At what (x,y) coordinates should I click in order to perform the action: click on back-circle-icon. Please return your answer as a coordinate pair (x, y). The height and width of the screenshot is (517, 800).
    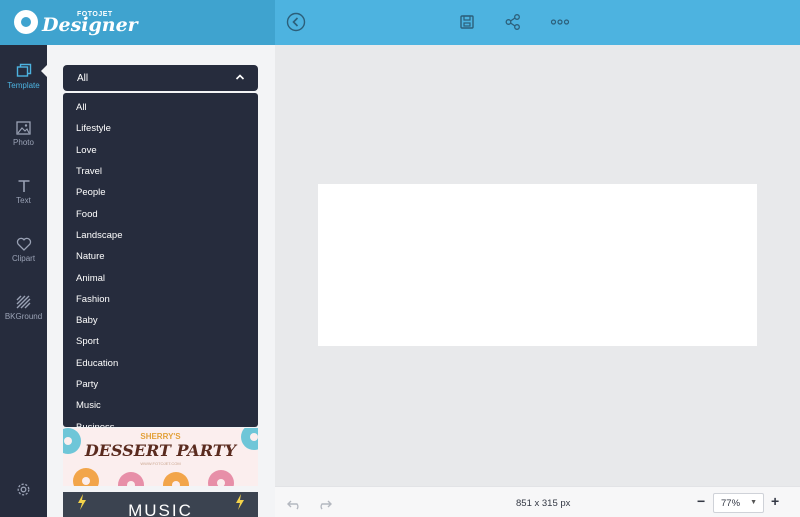
    Looking at the image, I should click on (296, 22).